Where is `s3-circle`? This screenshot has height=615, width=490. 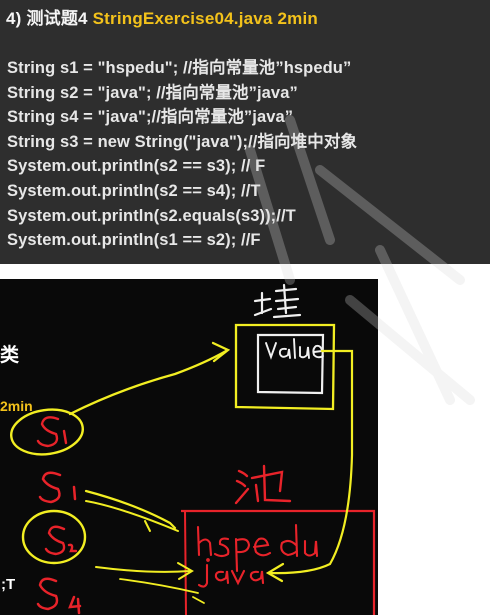 s3-circle is located at coordinates (54, 537).